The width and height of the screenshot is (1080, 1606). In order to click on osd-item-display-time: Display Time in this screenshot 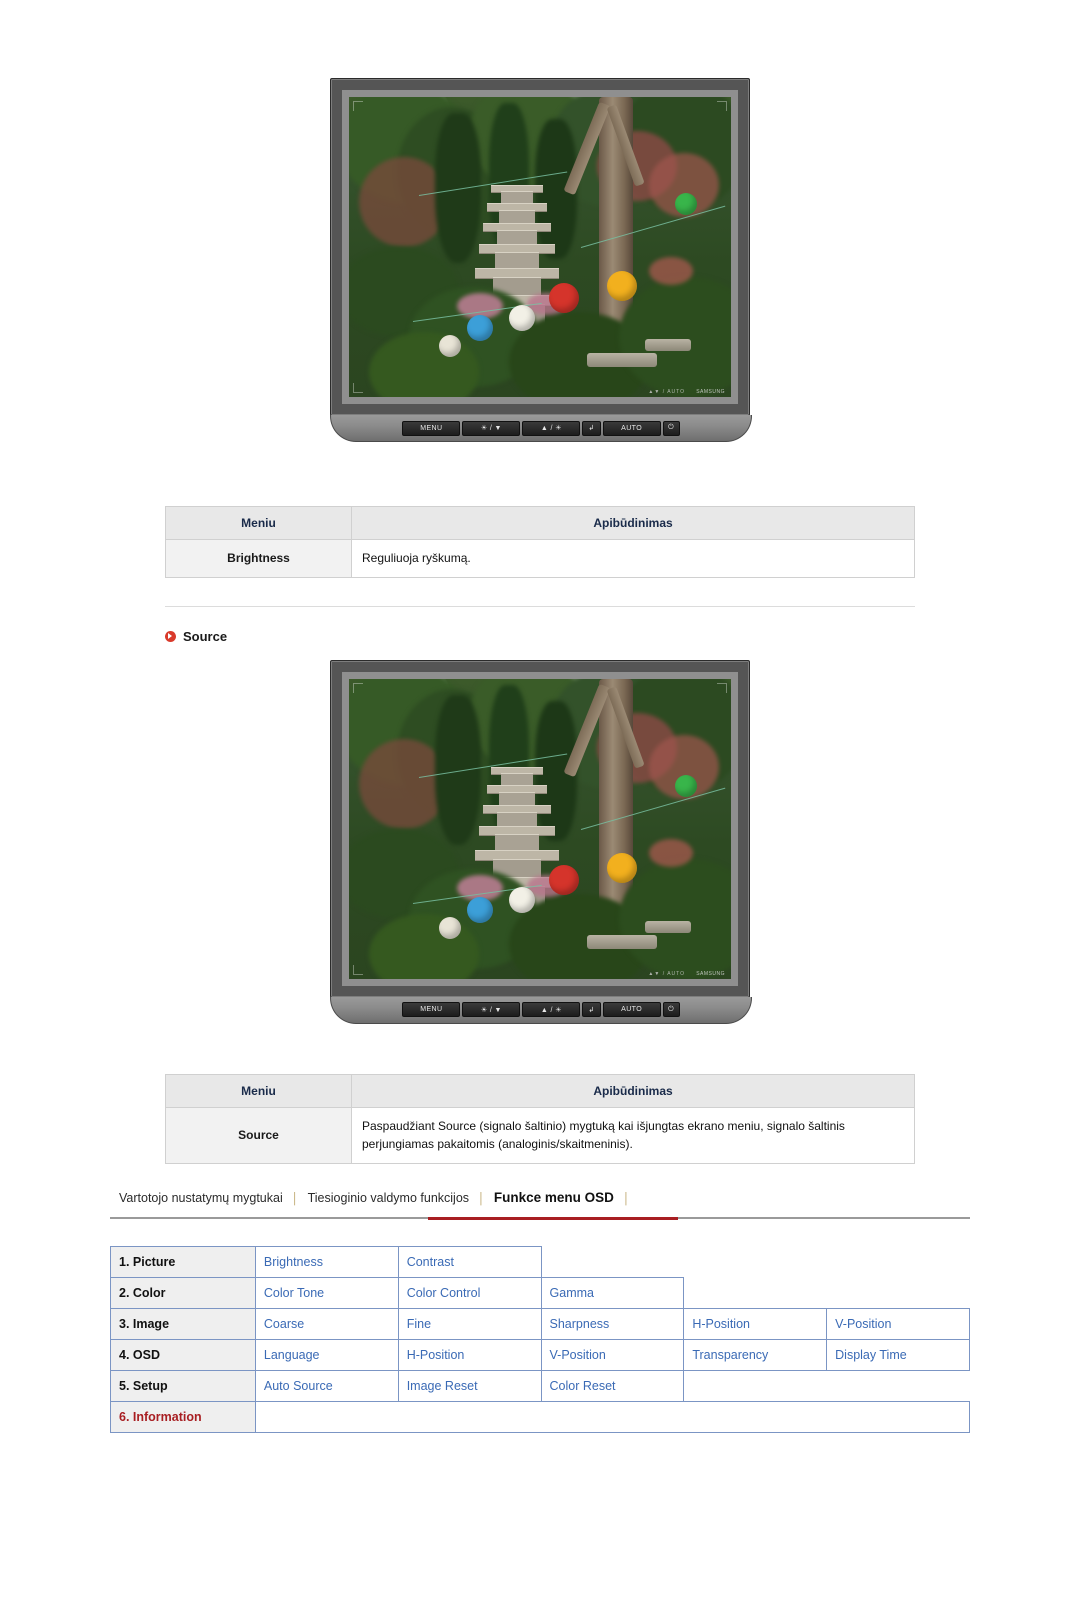, I will do `click(898, 1354)`.